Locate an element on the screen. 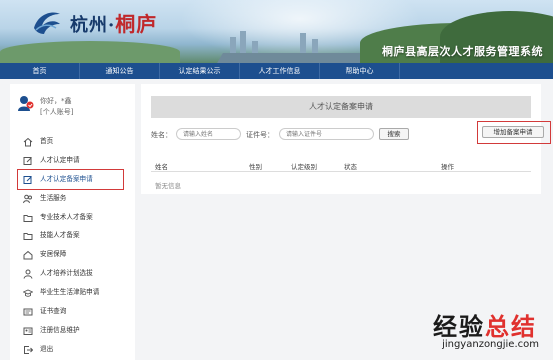  id-number-label: 证件号： is located at coordinates (260, 135).